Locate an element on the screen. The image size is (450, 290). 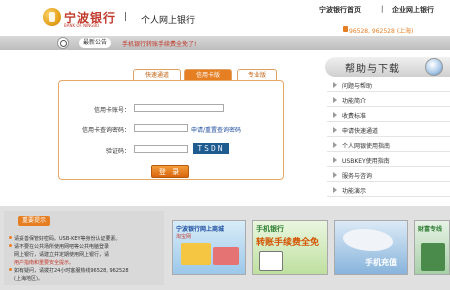
help-item-user-guide: 个人网银使用指南 is located at coordinates (388, 145).